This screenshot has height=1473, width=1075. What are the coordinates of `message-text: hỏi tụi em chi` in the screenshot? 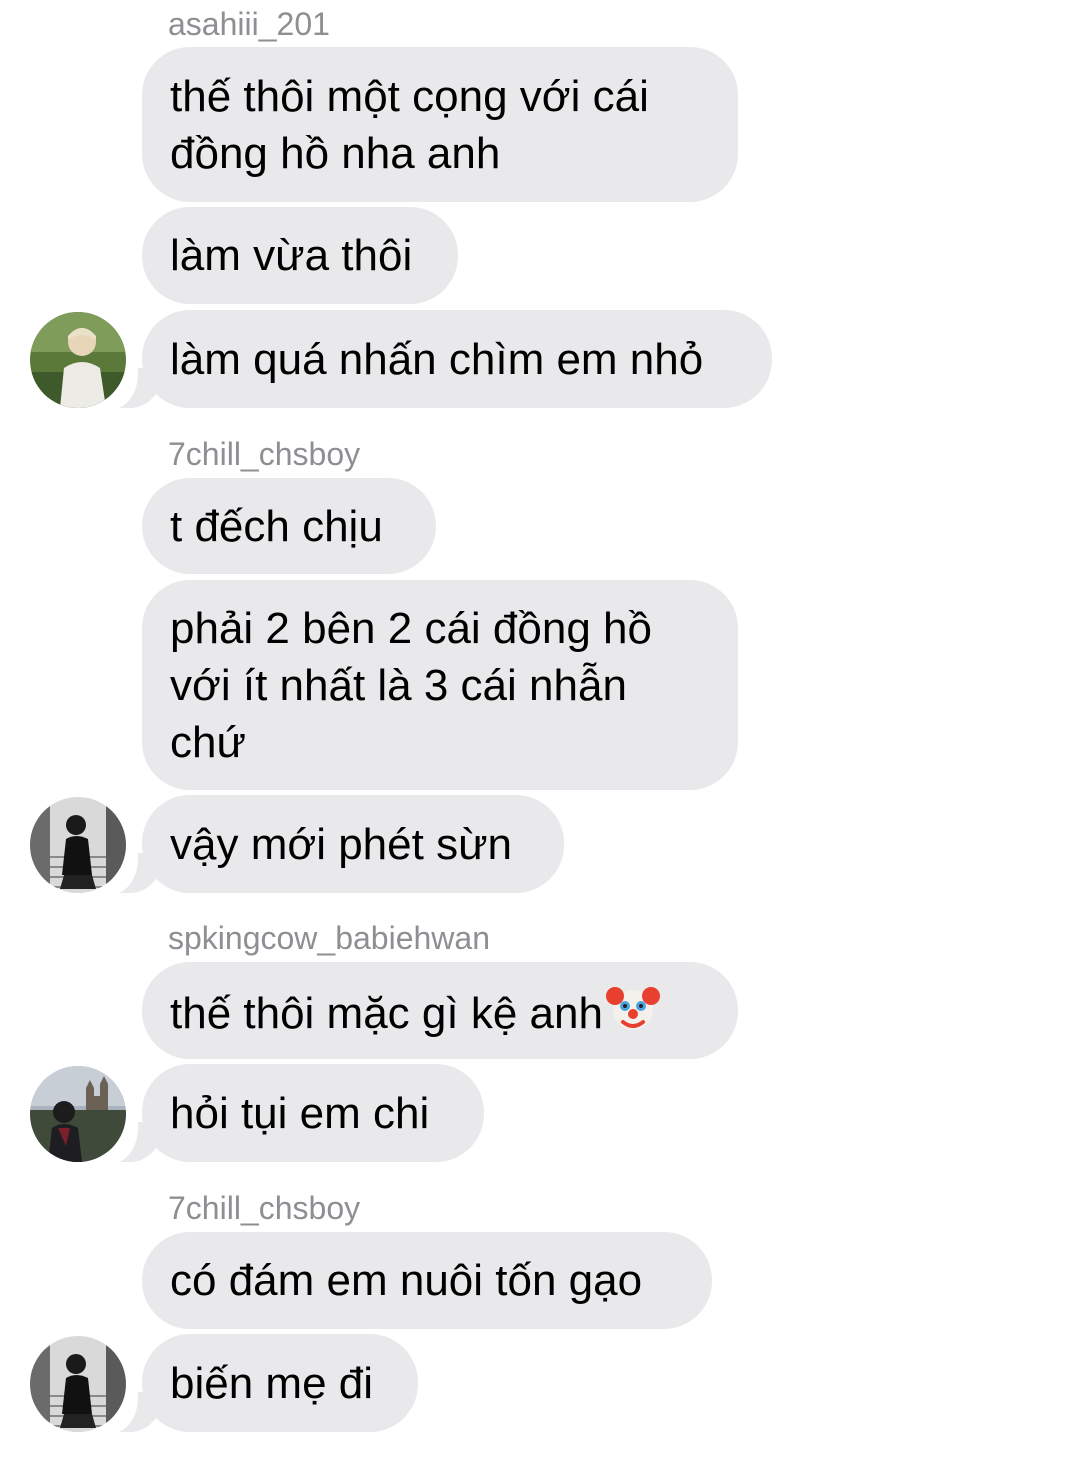 It's located at (300, 1113).